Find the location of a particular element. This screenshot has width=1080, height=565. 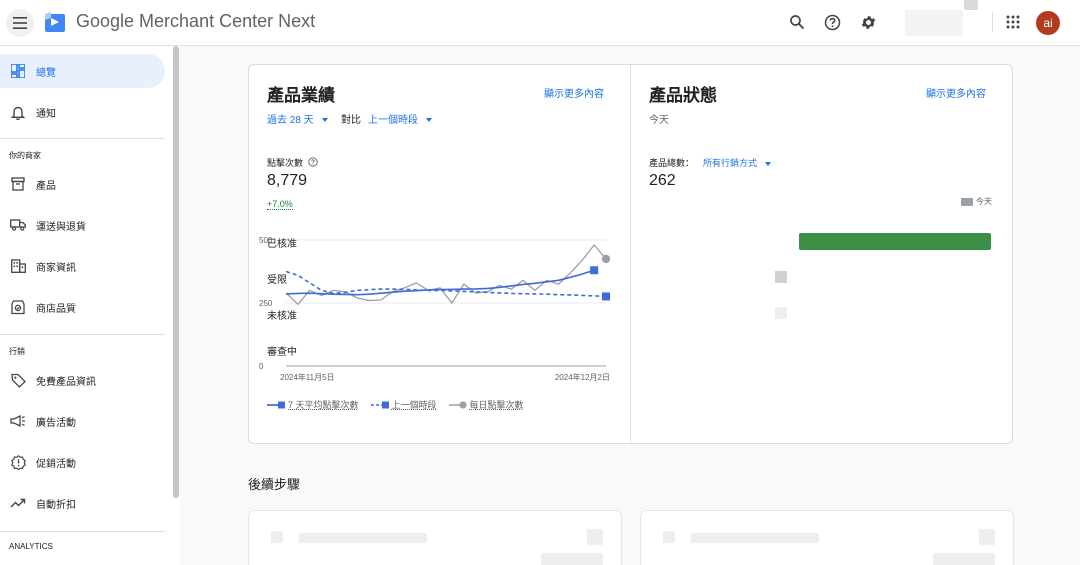

store-quality-icon is located at coordinates (18, 307).